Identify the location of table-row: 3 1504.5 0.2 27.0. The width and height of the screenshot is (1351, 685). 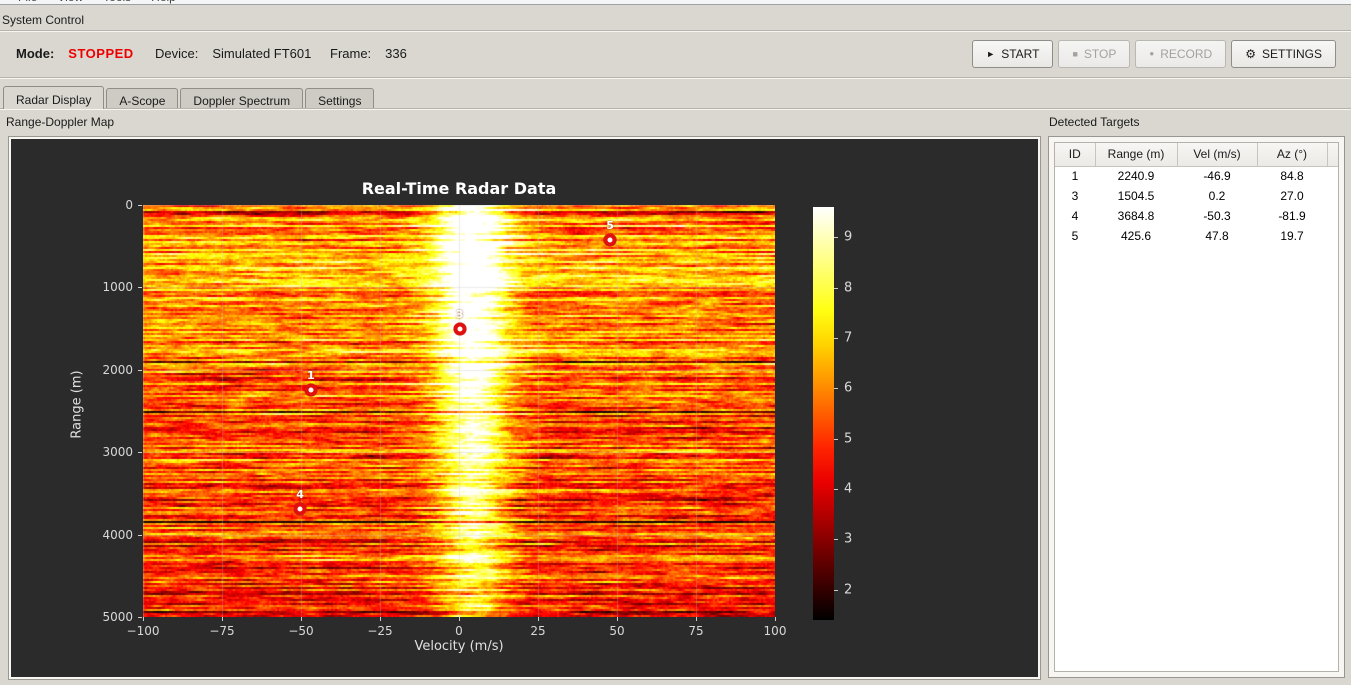
(1196, 196).